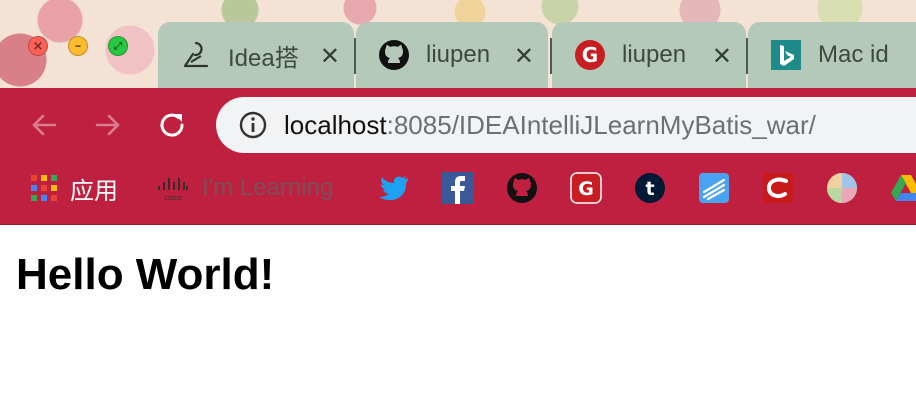  I want to click on bookmark-tumblr: t, so click(650, 188).